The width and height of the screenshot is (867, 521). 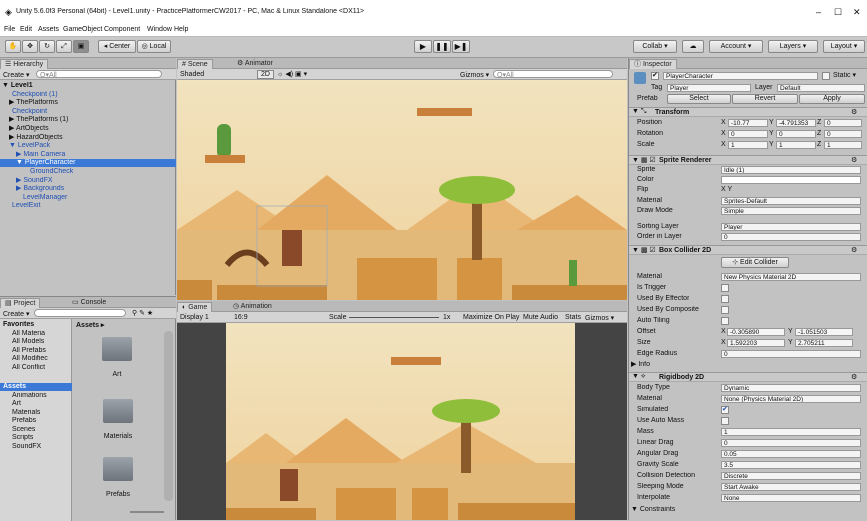 I want to click on size-x-field: 1.592203, so click(x=756, y=343).